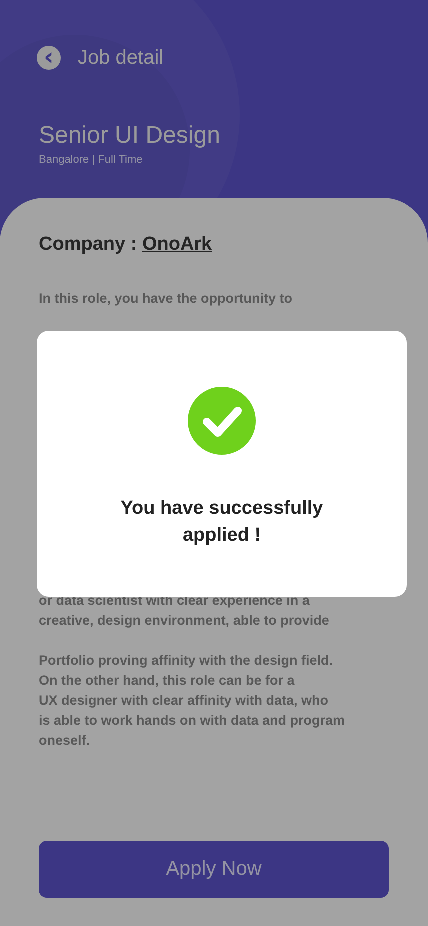 This screenshot has width=428, height=926. Describe the element at coordinates (192, 701) in the screenshot. I see `description-text: Portfolio proving affinity with the design field. On the other hand, this role can be for a UX designer with clear affinity with data, who is able to work hands on with data and program oneself.` at that location.